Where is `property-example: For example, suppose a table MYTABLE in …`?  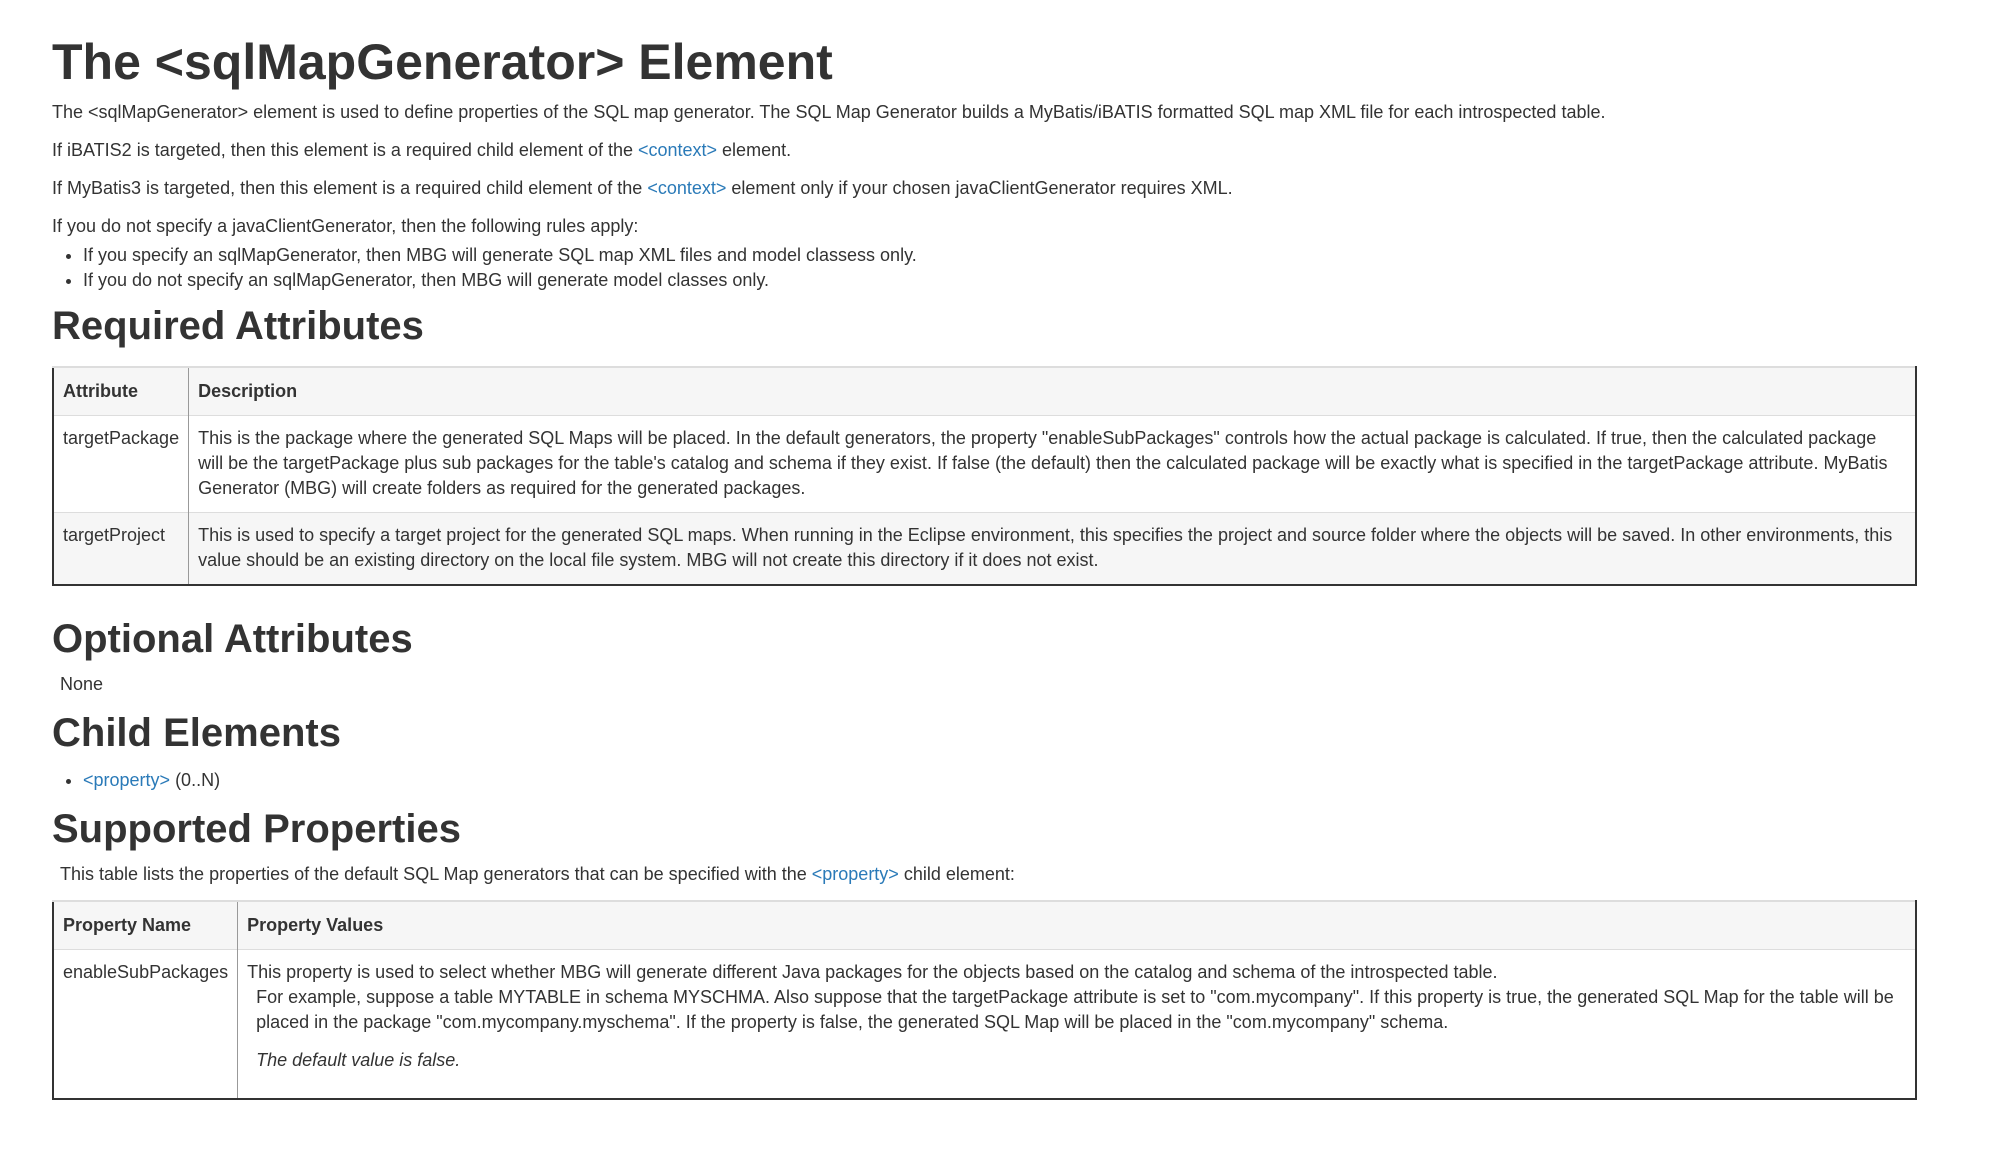 property-example: For example, suppose a table MYTABLE in … is located at coordinates (1075, 1009).